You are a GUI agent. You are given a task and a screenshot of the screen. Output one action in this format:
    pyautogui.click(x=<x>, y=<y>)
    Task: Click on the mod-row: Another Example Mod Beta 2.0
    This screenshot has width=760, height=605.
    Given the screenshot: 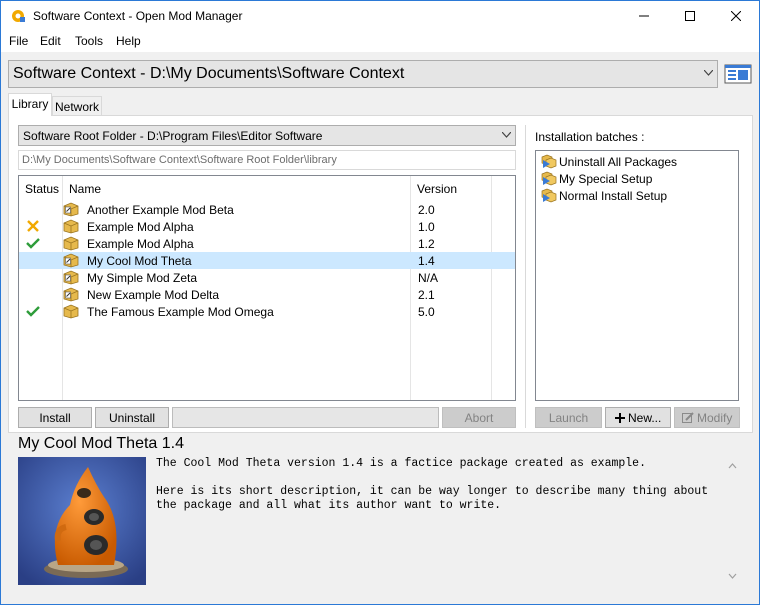 What is the action you would take?
    pyautogui.click(x=267, y=209)
    